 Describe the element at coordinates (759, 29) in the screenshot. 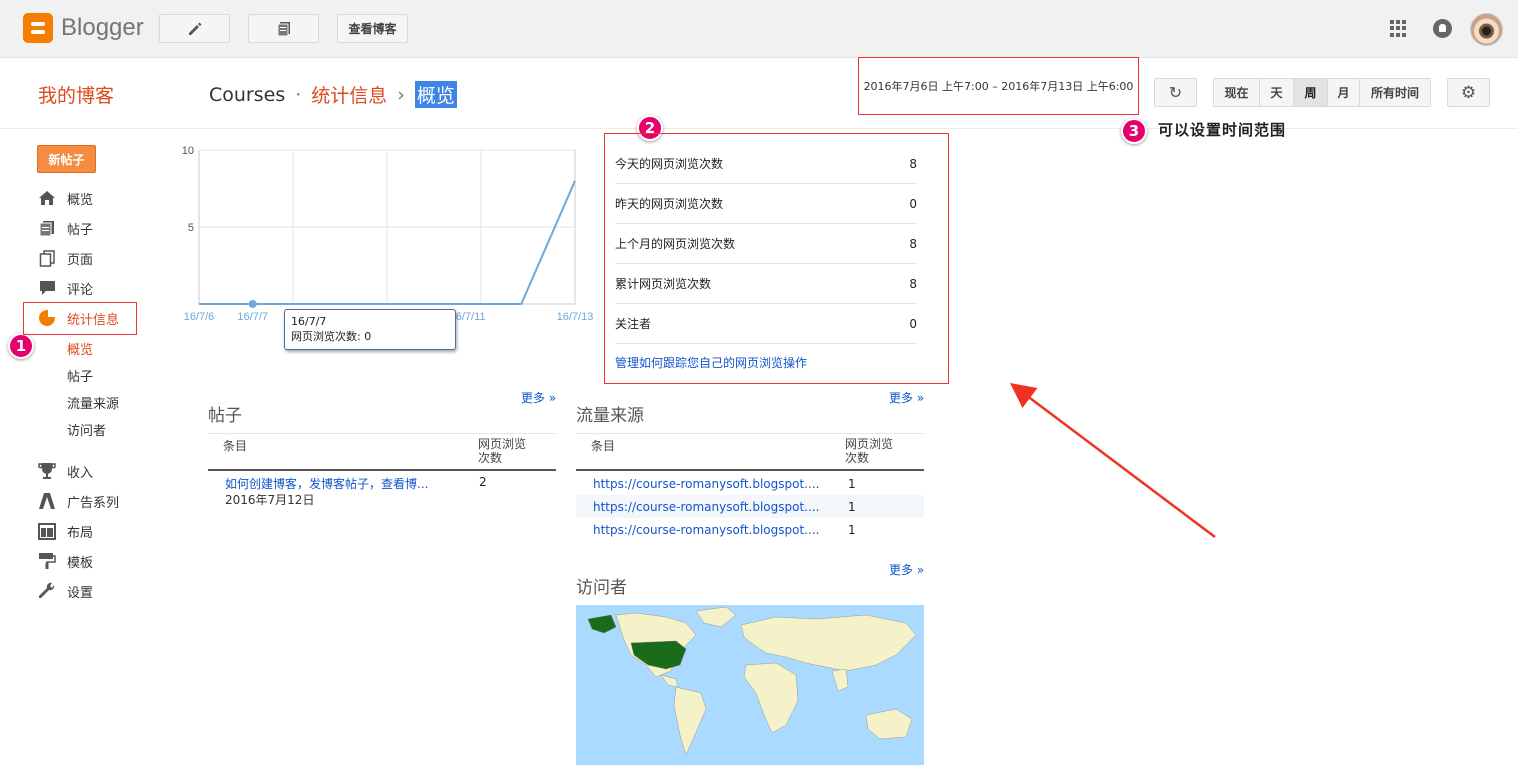

I see `top-bar: Blogger 查看博客` at that location.